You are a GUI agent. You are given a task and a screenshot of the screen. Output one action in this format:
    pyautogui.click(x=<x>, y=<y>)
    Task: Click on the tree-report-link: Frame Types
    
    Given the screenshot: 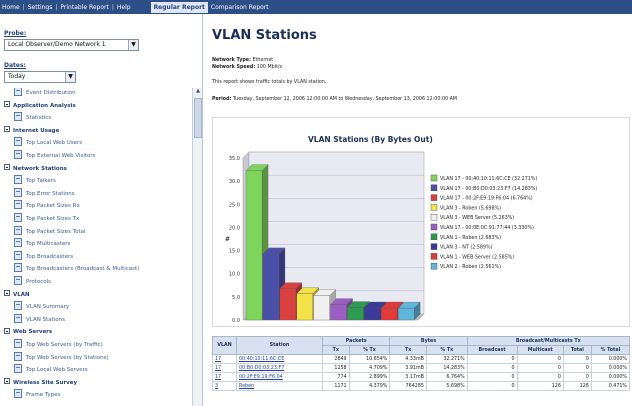 What is the action you would take?
    pyautogui.click(x=37, y=395)
    